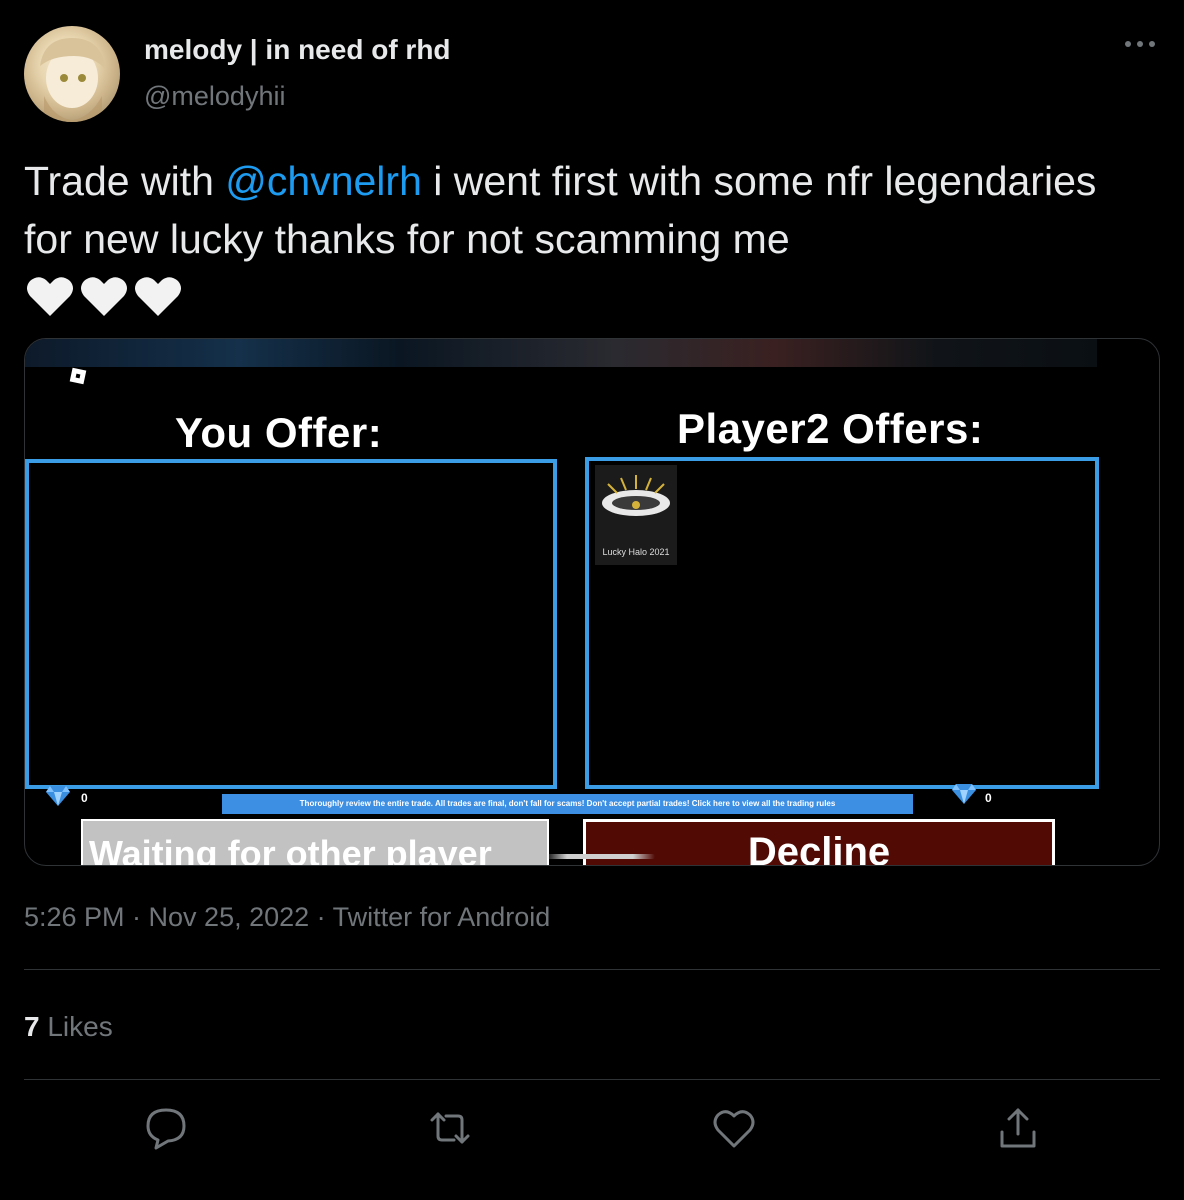 The height and width of the screenshot is (1200, 1184). Describe the element at coordinates (323, 181) in the screenshot. I see `mention-link: @chvnelrh` at that location.